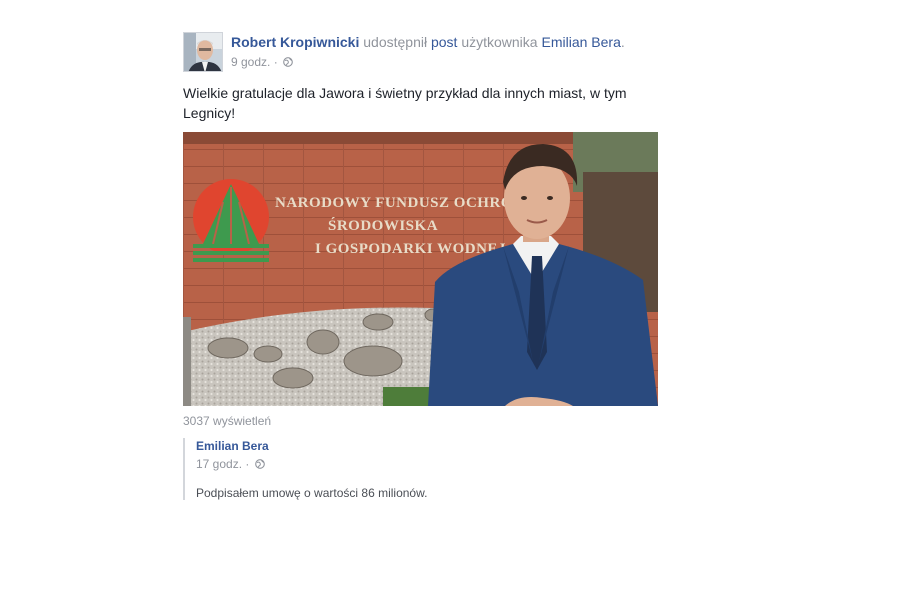 This screenshot has height=600, width=900. What do you see at coordinates (622, 42) in the screenshot?
I see `owner-suffix-text: .` at bounding box center [622, 42].